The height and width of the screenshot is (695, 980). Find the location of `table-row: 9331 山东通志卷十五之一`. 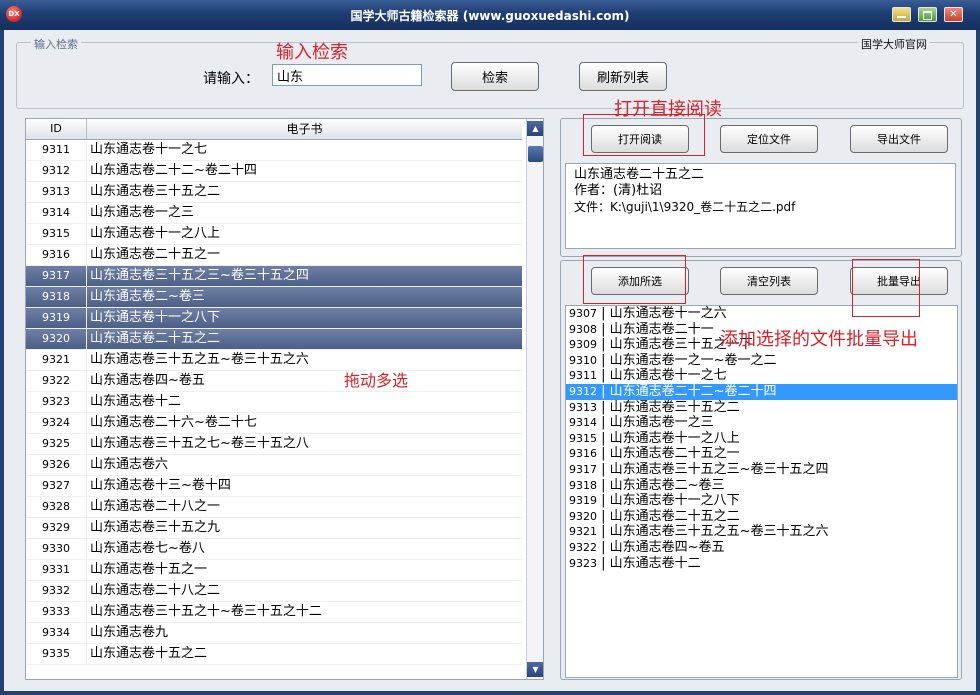

table-row: 9331 山东通志卷十五之一 is located at coordinates (274, 570).